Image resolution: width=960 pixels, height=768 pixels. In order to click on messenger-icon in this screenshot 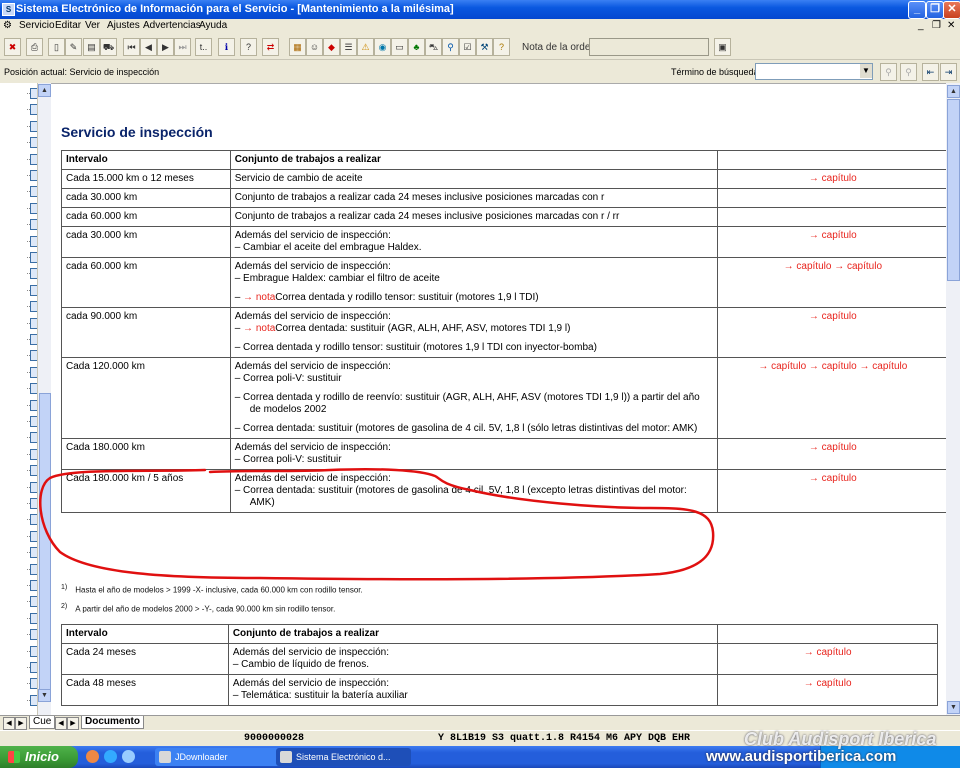, I will do `click(128, 756)`.